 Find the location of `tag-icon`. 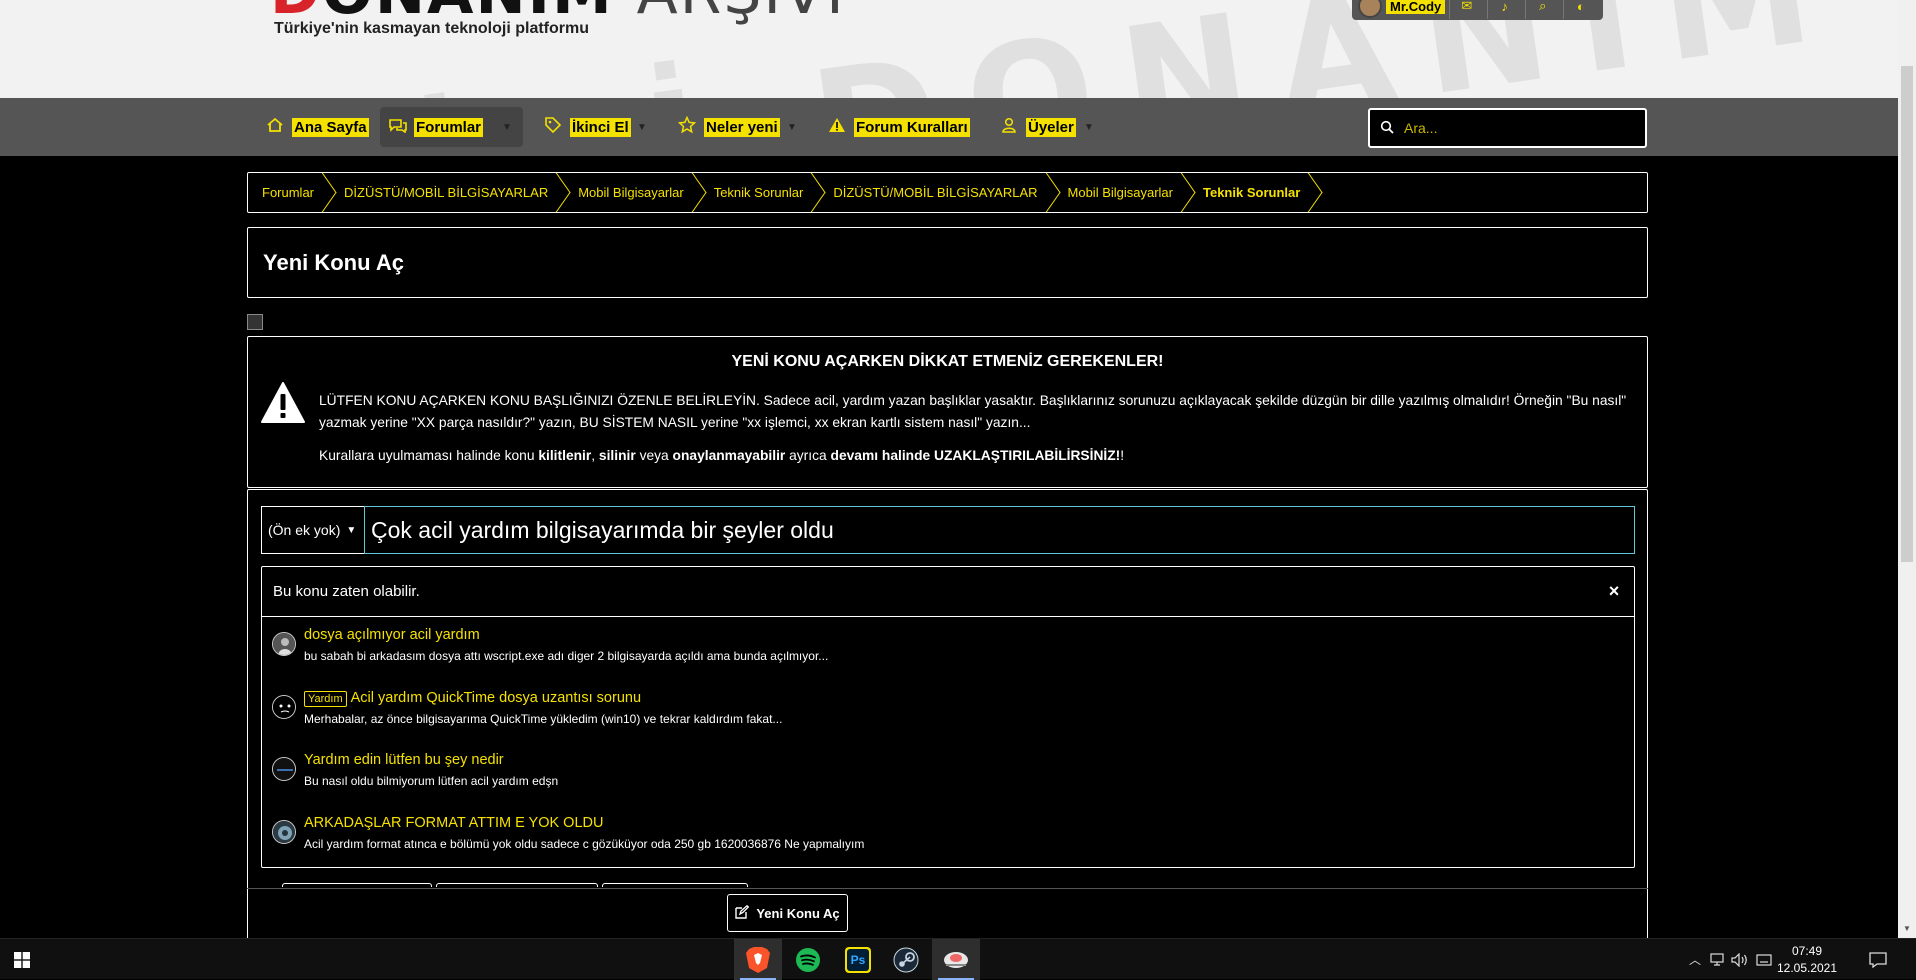

tag-icon is located at coordinates (553, 127).